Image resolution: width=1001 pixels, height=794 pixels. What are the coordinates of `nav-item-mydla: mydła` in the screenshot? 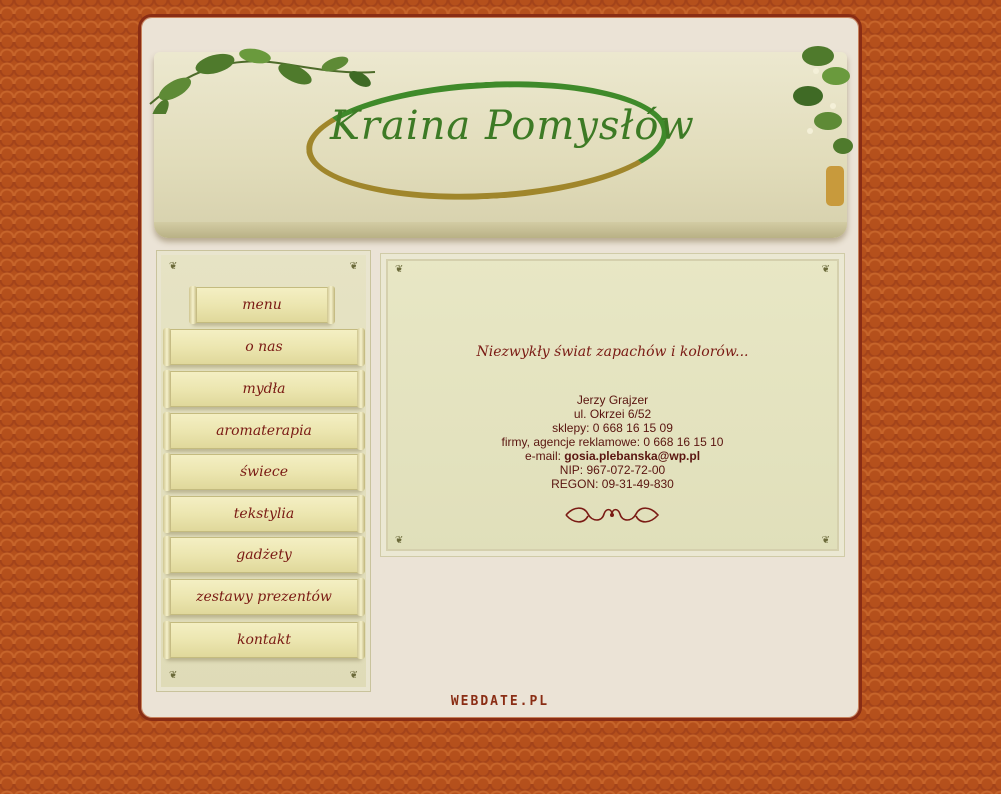 It's located at (264, 389).